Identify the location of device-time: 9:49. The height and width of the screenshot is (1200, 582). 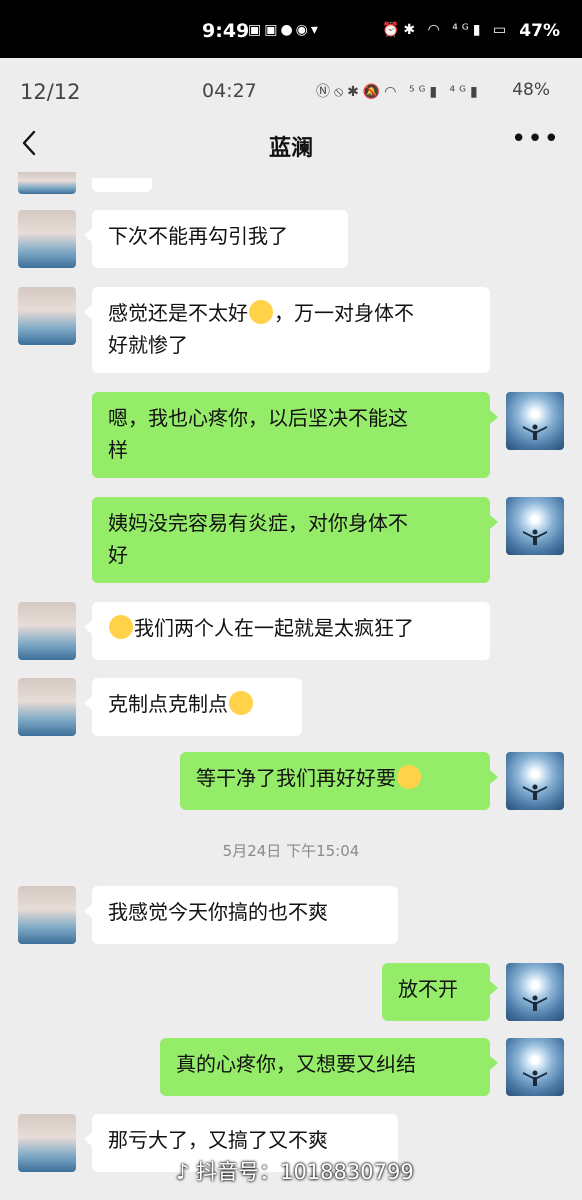
(226, 31).